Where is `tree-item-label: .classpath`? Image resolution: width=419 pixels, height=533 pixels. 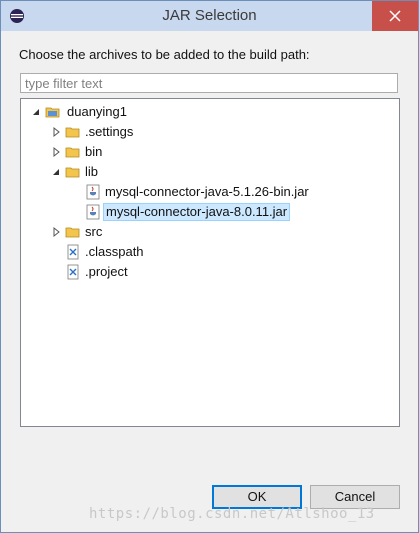
tree-item-label: .classpath is located at coordinates (114, 251).